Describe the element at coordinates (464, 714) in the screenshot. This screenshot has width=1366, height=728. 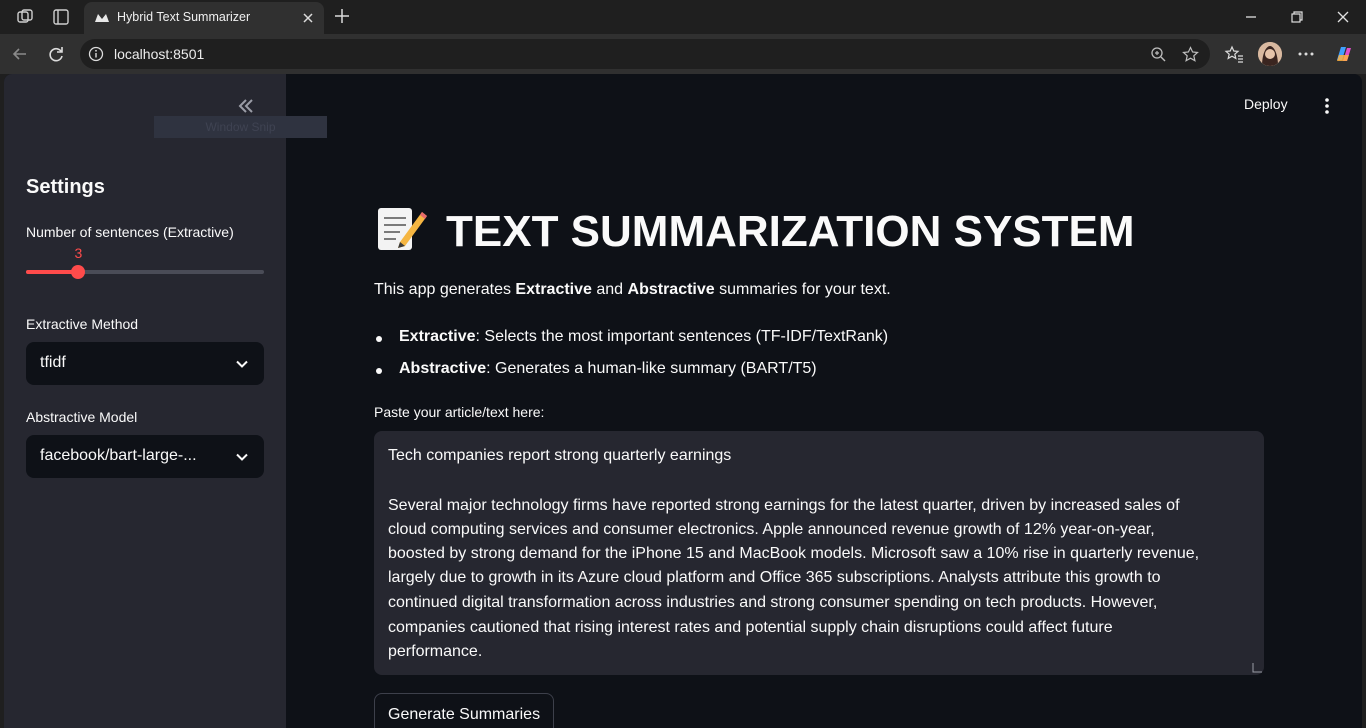
I see `generate-summaries-label: Generate Summaries` at that location.